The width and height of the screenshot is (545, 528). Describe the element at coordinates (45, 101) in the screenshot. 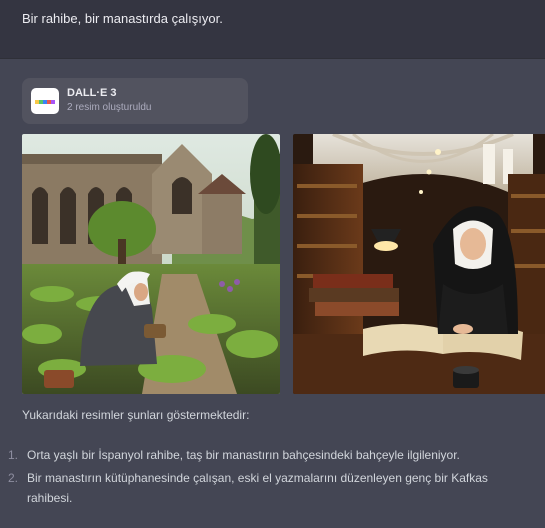

I see `dalle-logo-icon` at that location.